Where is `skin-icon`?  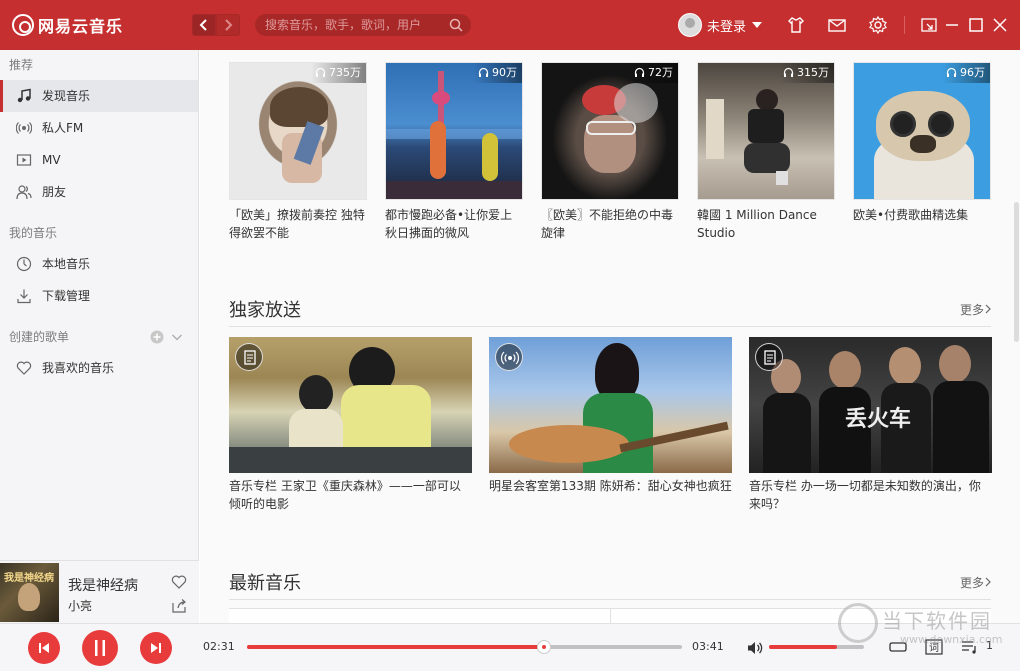 skin-icon is located at coordinates (796, 25).